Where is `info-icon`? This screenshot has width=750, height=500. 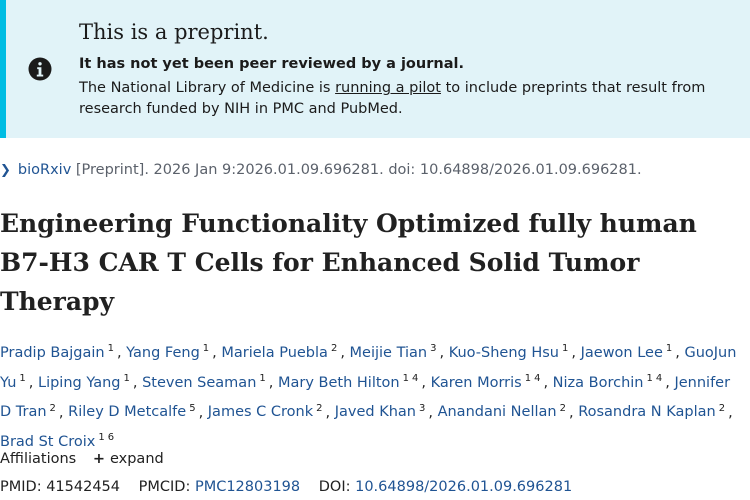 info-icon is located at coordinates (40, 69).